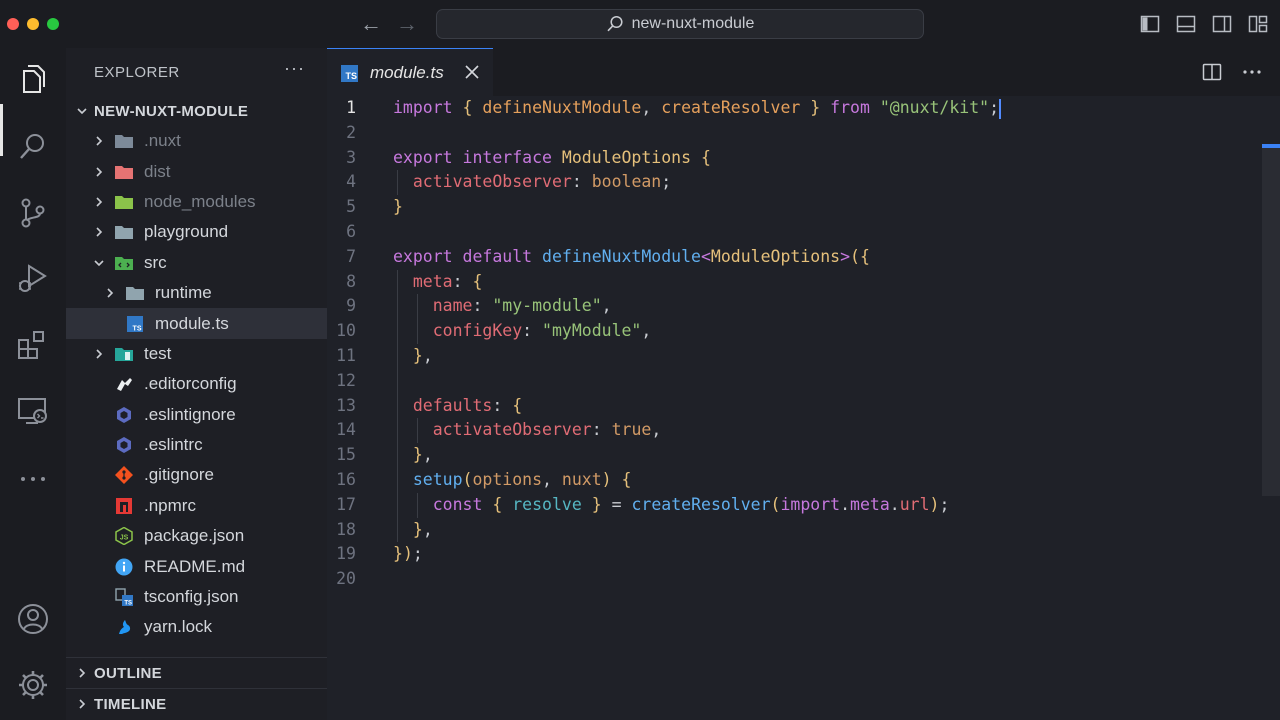 This screenshot has height=720, width=1280. I want to click on run-debug-icon, so click(33, 279).